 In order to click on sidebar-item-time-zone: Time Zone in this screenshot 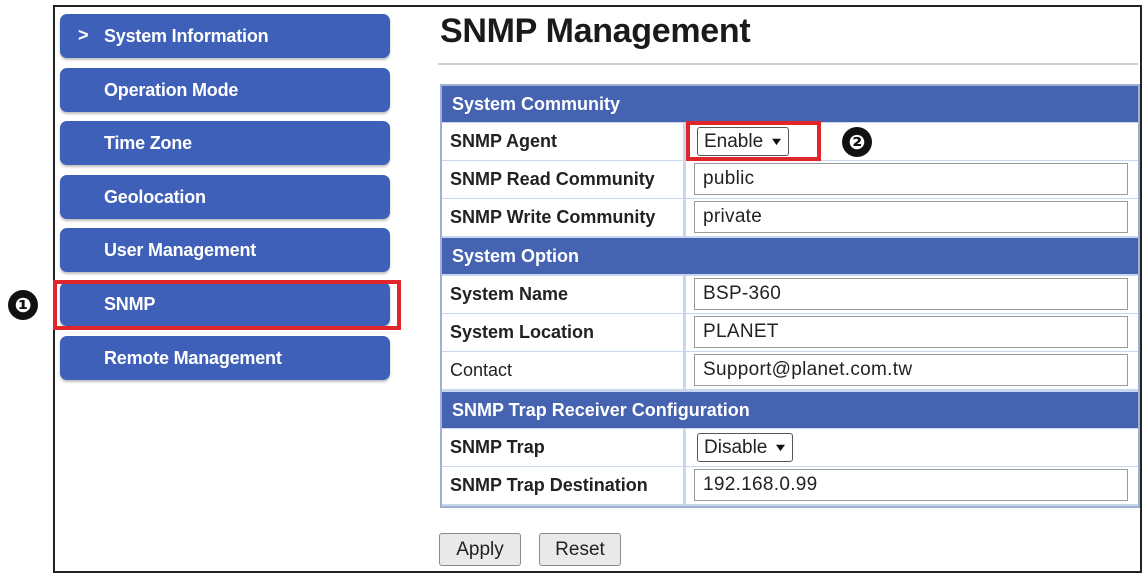, I will do `click(225, 143)`.